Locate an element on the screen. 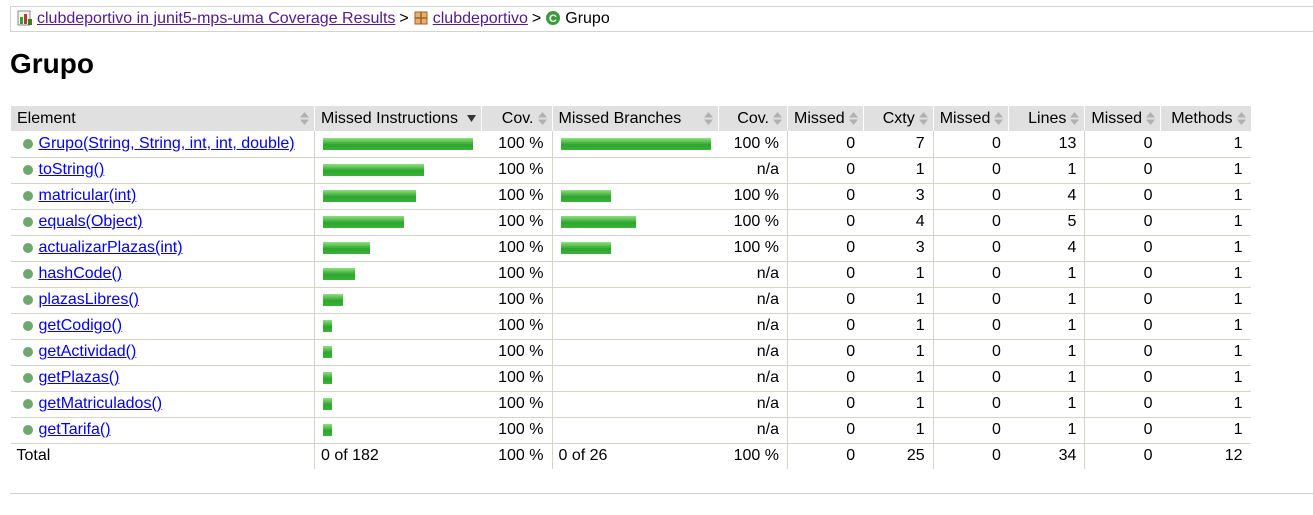 This screenshot has height=515, width=1313. column-header-missed-branches: Missed Branches is located at coordinates (635, 118).